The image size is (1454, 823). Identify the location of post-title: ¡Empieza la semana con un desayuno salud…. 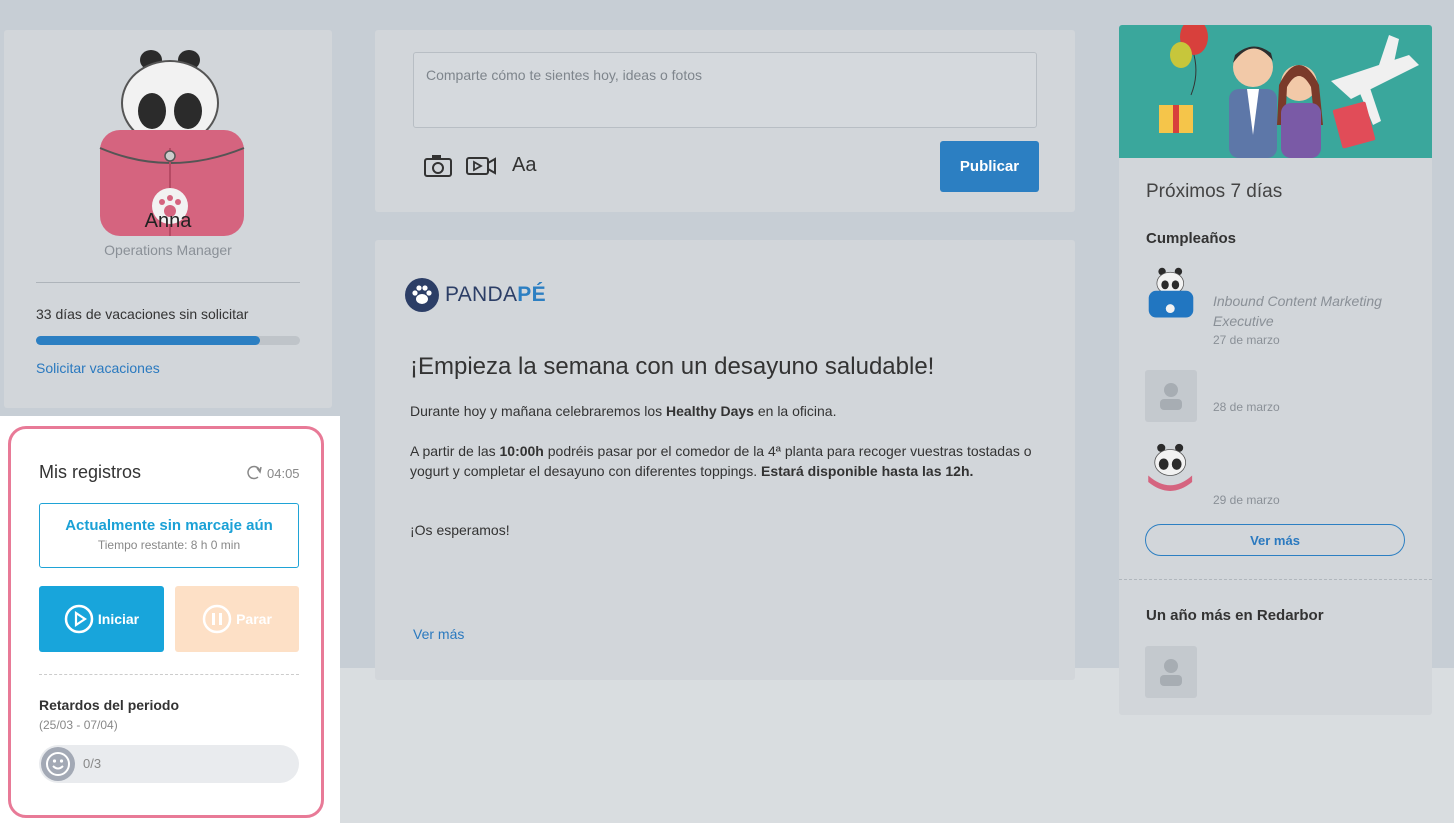
(672, 366).